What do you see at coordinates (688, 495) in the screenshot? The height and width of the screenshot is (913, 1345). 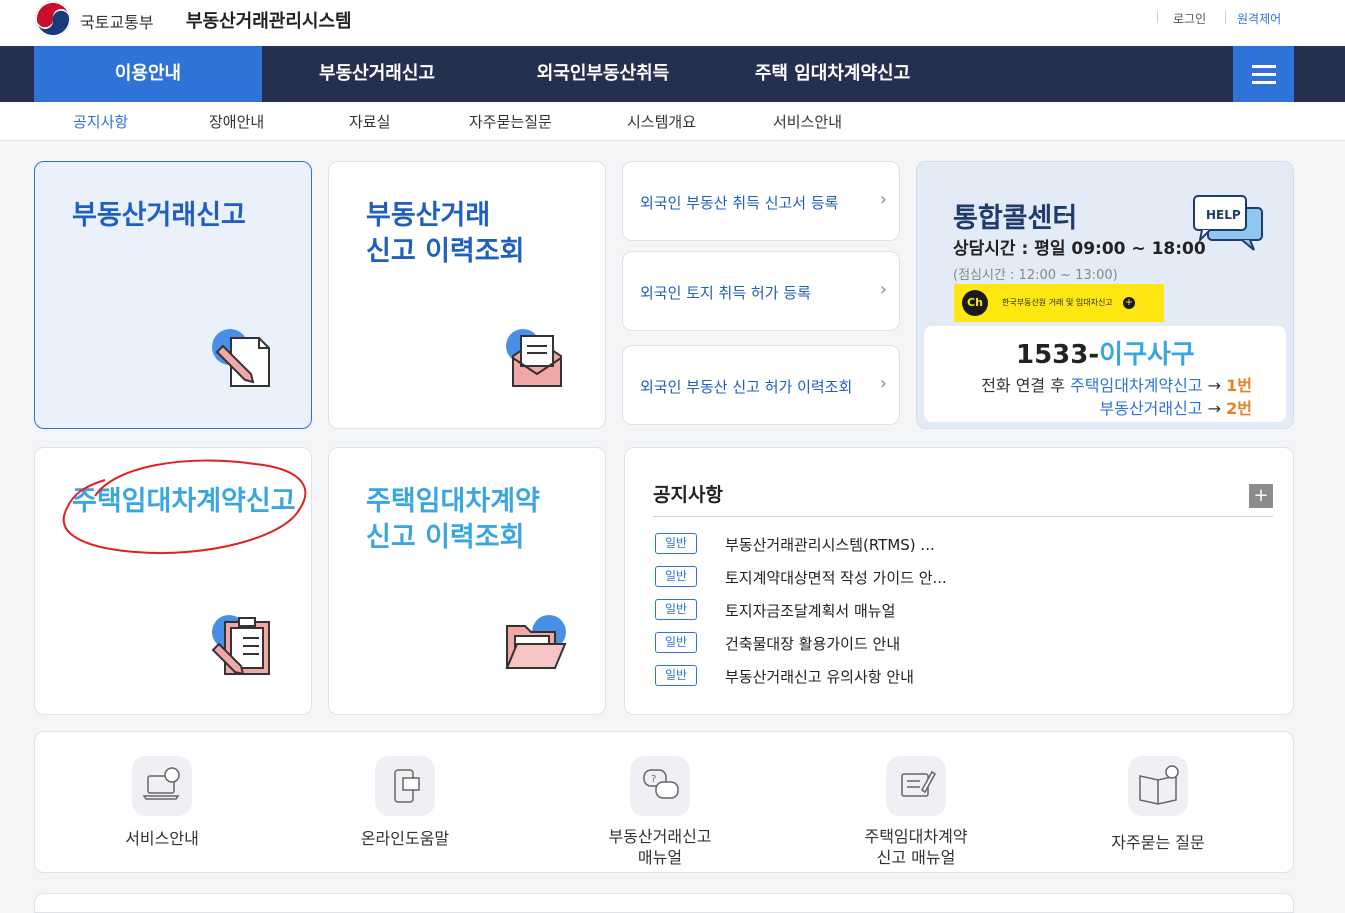 I see `notice-title: 공지사항` at bounding box center [688, 495].